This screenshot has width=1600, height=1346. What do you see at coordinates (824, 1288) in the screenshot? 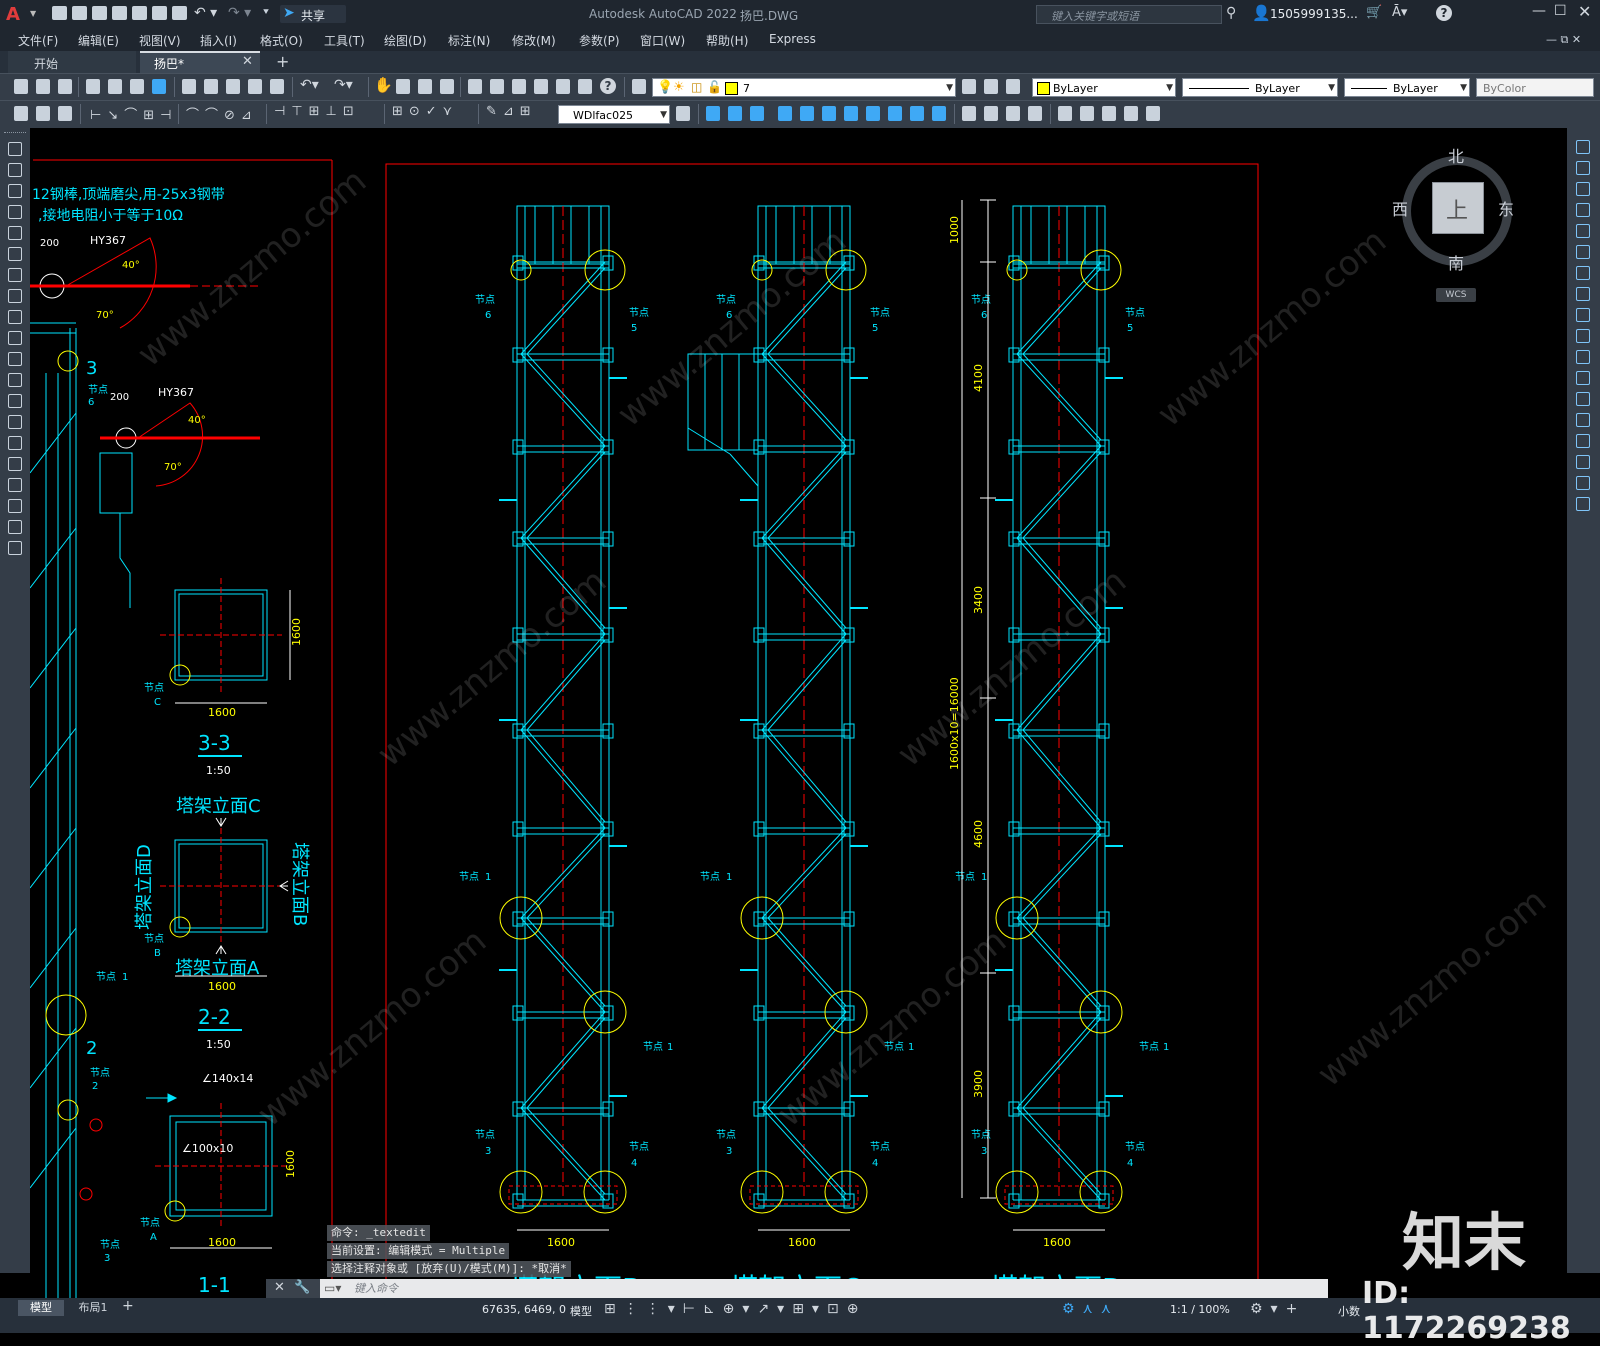
I see `command-input: ▭▾ 键入命令` at bounding box center [824, 1288].